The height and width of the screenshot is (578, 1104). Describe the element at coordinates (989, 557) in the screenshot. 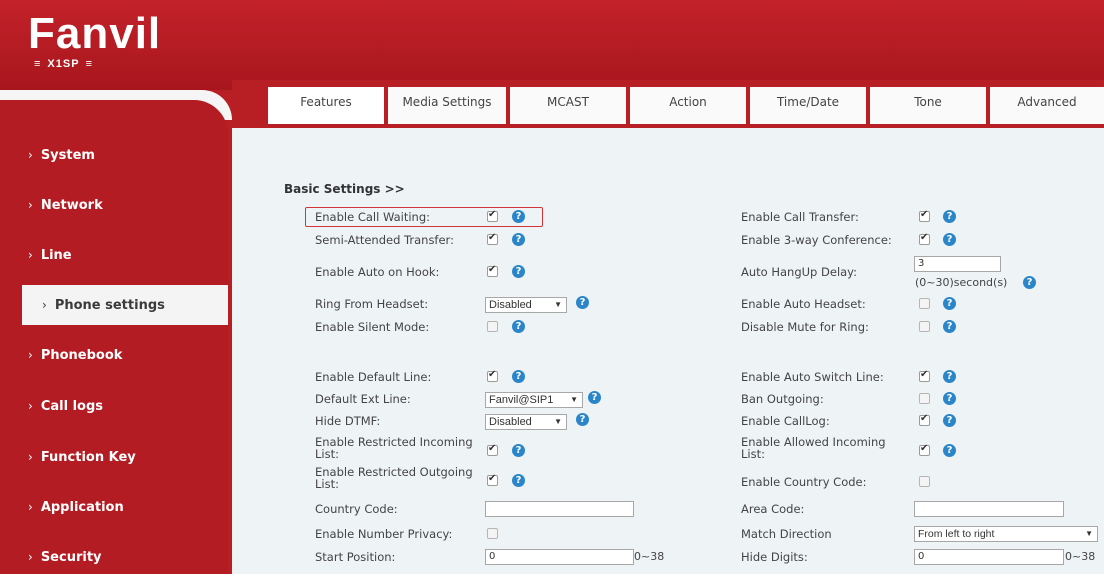

I see `hide-digits-input: 0` at that location.